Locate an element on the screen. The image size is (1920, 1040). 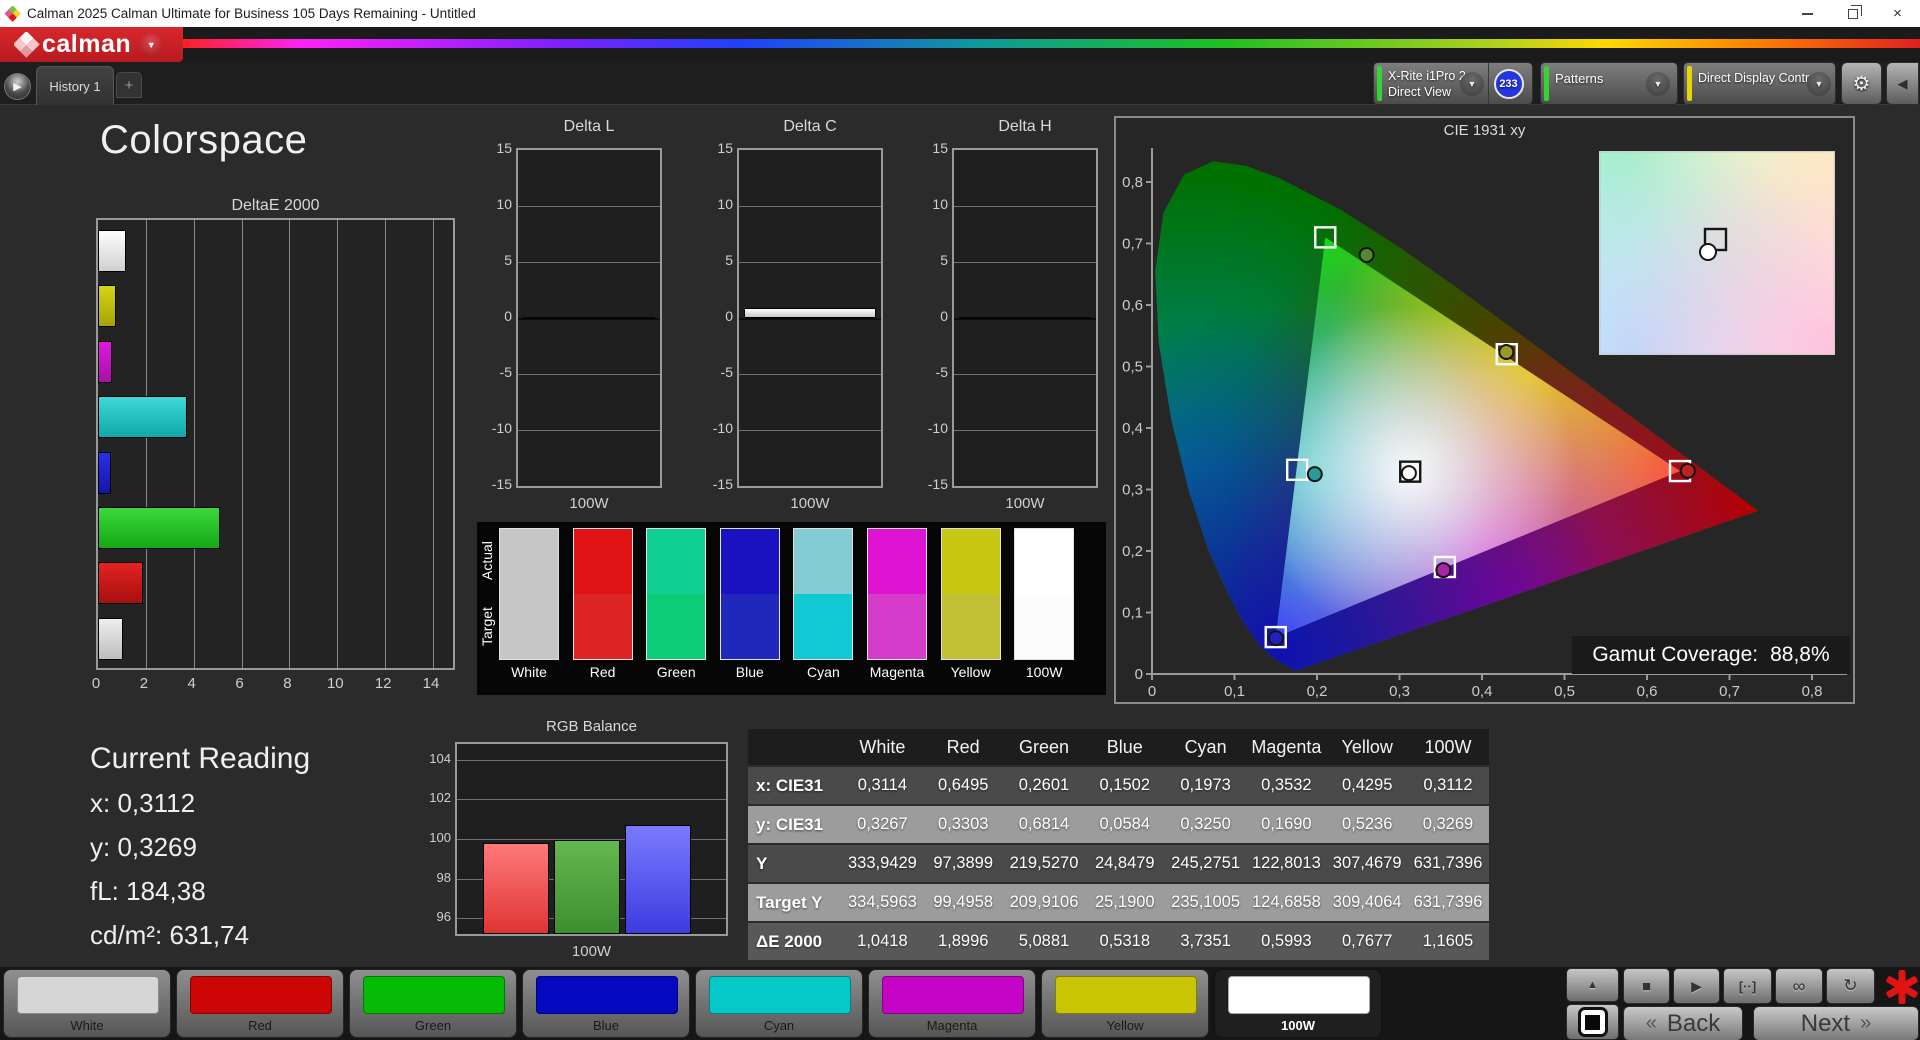
pattern-button-yellow: Yellow is located at coordinates (1125, 1003).